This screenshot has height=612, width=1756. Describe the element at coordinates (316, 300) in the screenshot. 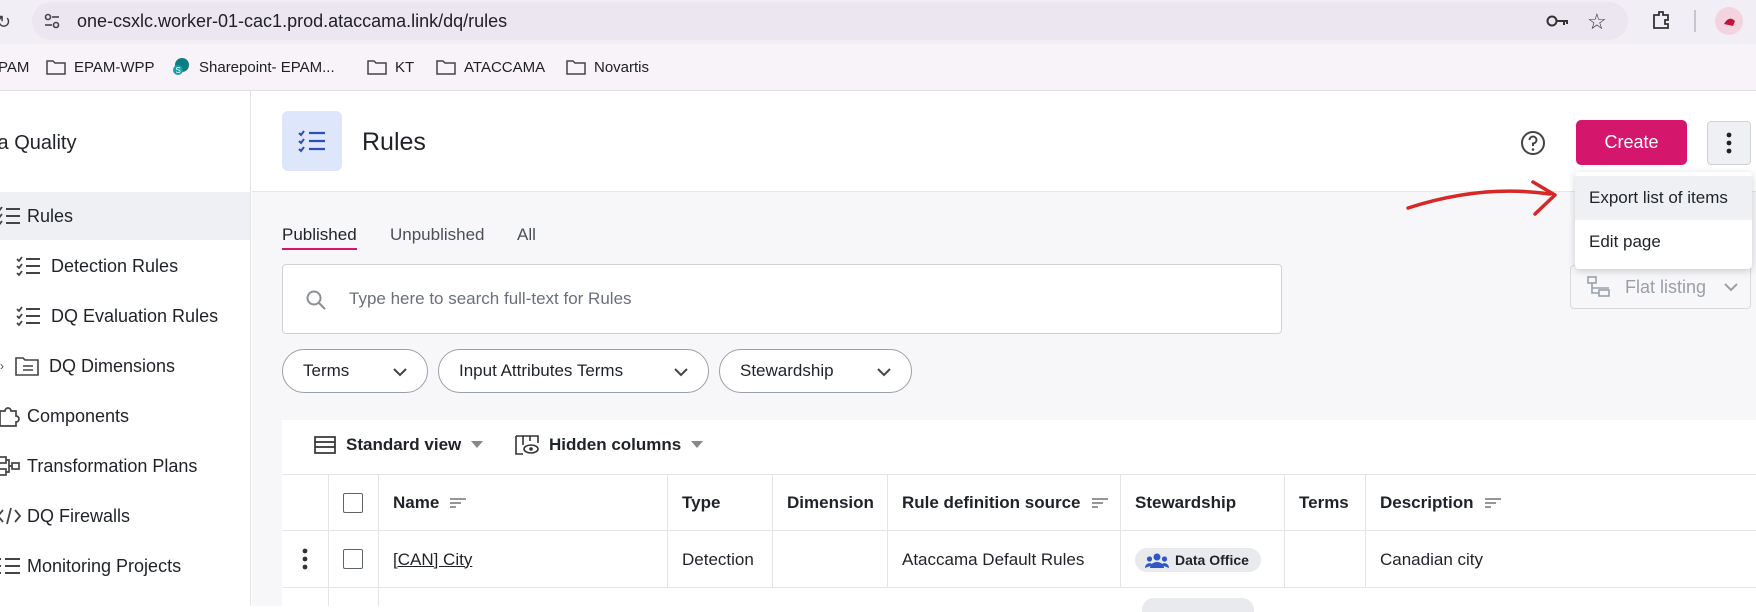

I see `search-icon` at that location.